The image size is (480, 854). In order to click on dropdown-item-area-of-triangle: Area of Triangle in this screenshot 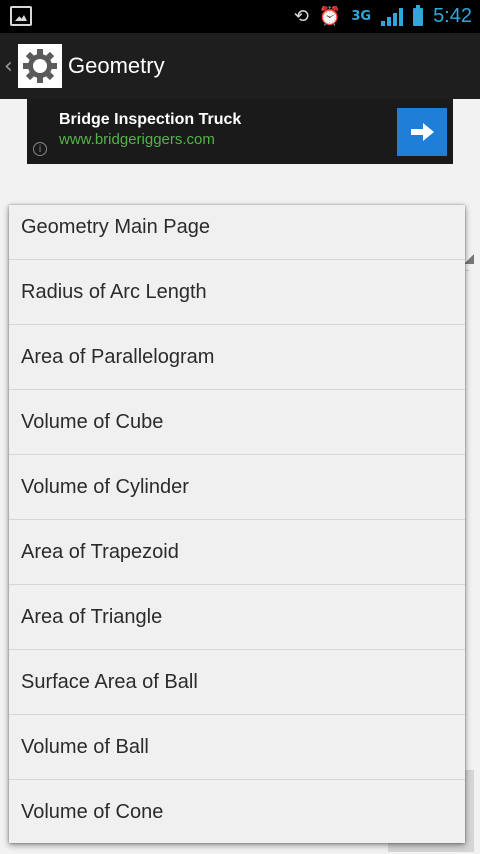, I will do `click(237, 617)`.